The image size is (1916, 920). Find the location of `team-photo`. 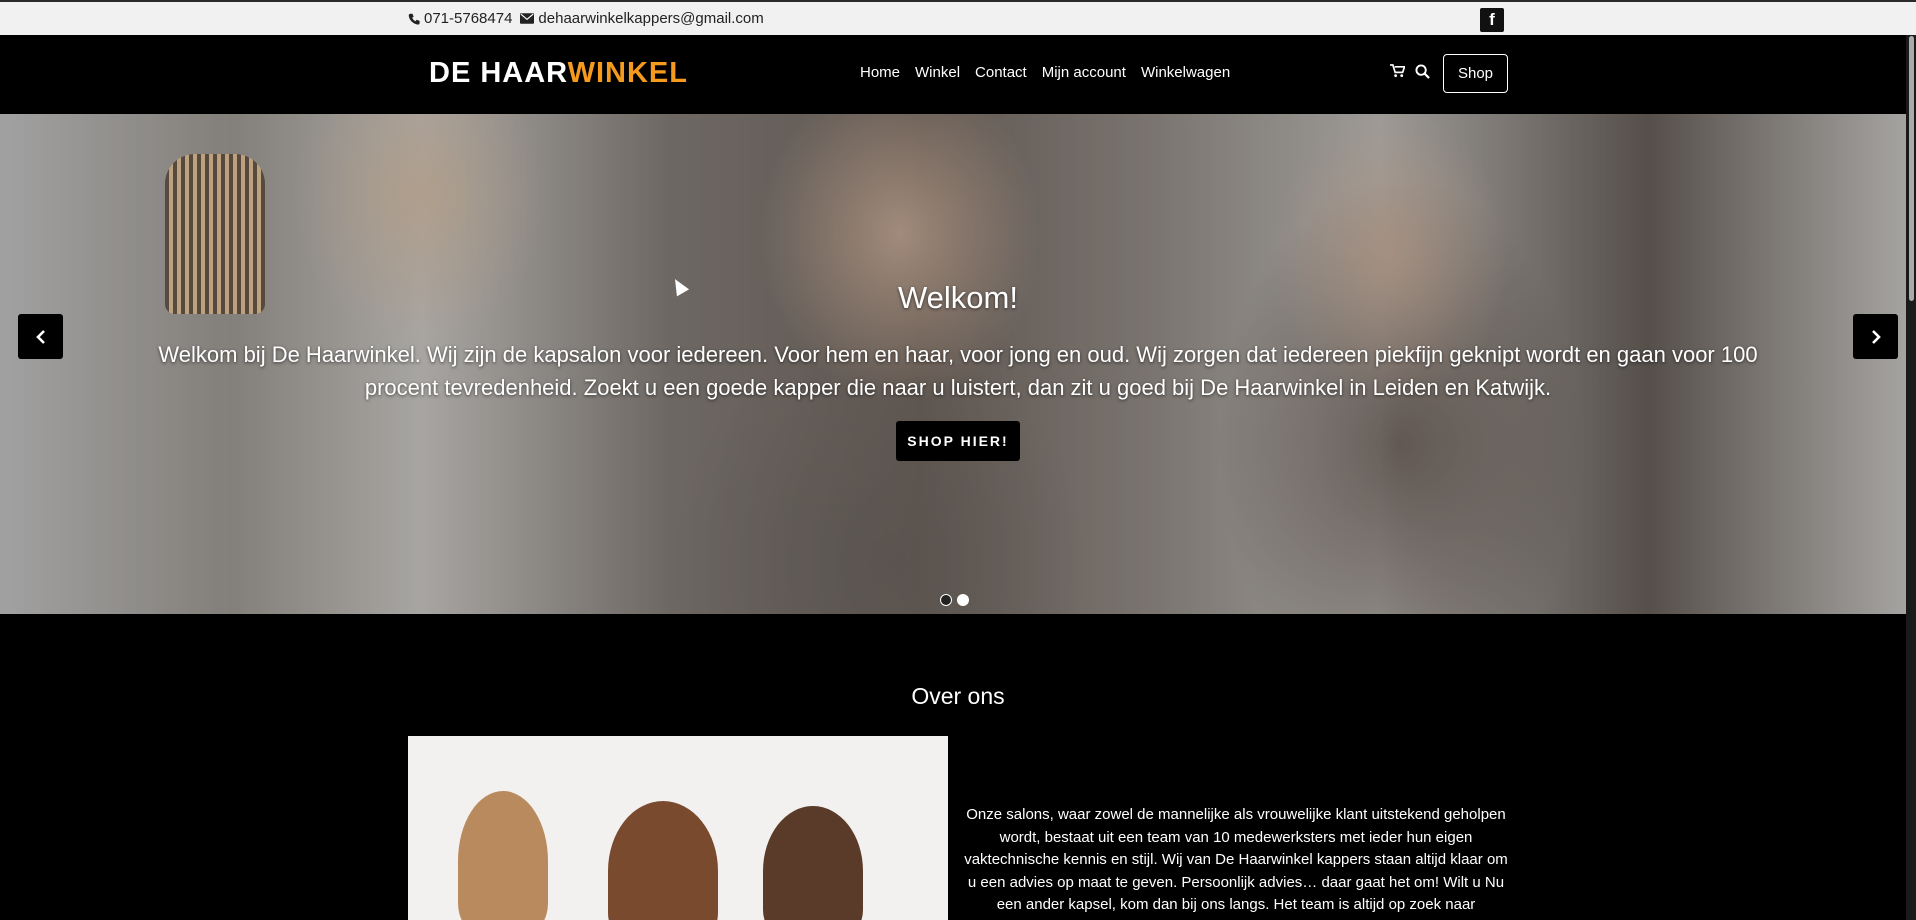

team-photo is located at coordinates (678, 828).